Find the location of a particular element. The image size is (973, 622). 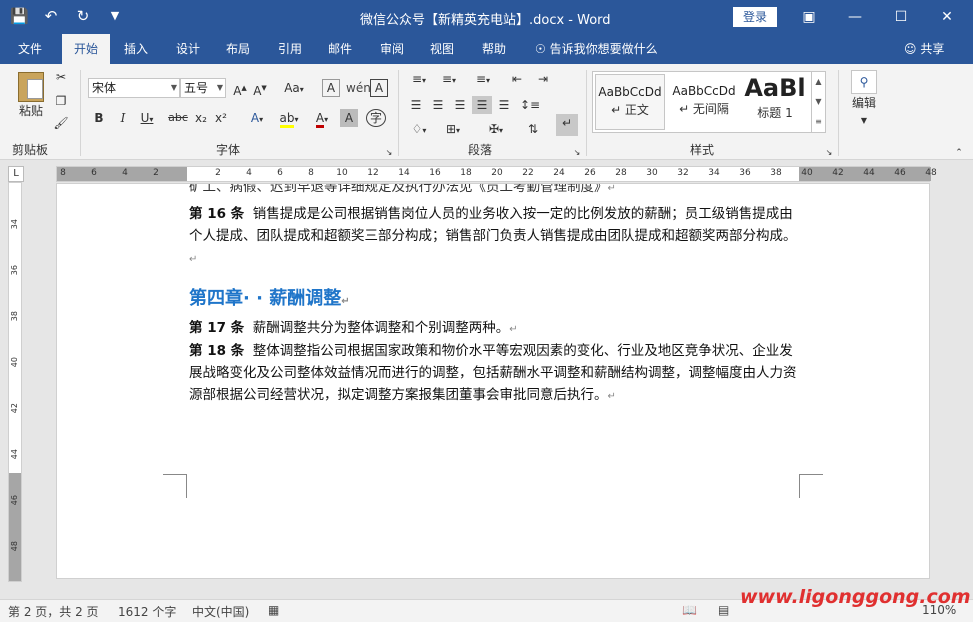

tab-references: 引用 is located at coordinates (290, 49).